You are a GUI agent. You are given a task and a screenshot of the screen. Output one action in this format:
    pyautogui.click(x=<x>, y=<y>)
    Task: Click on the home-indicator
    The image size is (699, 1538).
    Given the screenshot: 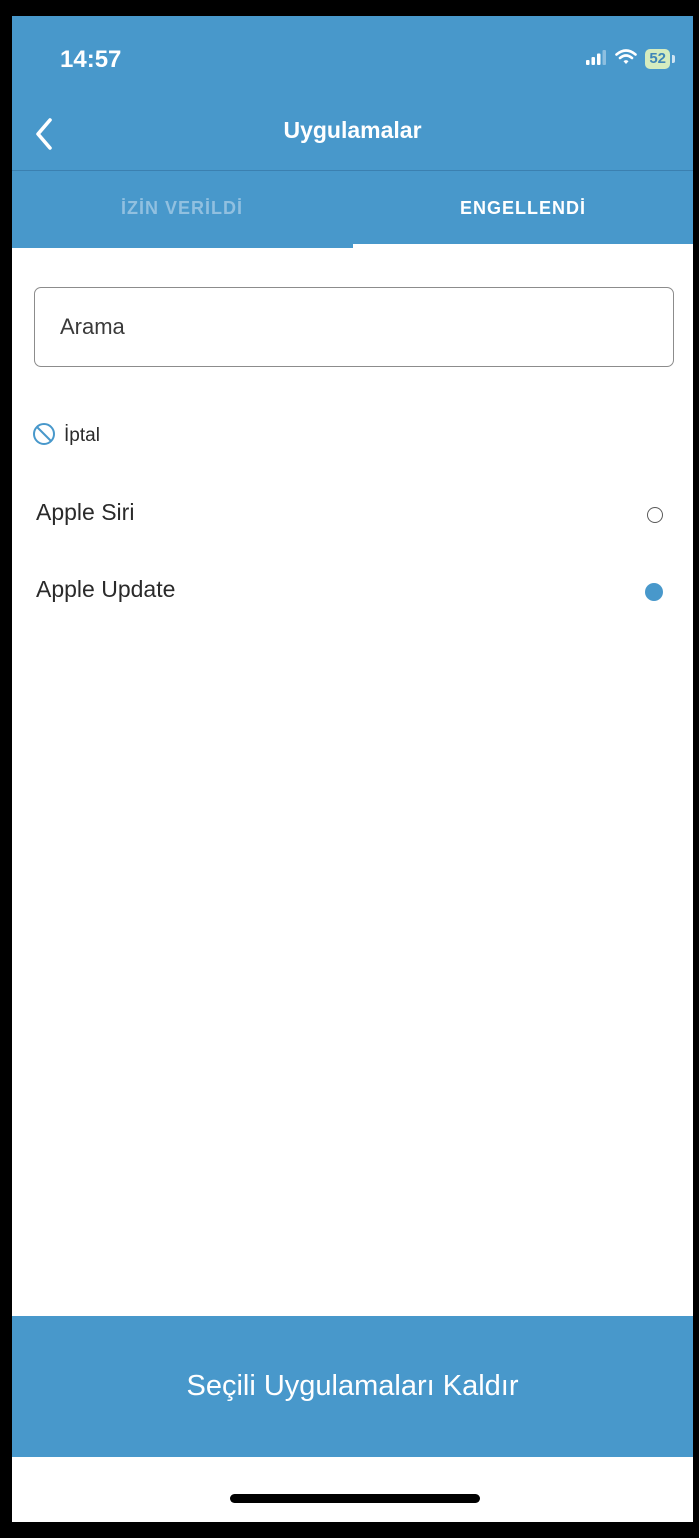 What is the action you would take?
    pyautogui.click(x=355, y=1498)
    